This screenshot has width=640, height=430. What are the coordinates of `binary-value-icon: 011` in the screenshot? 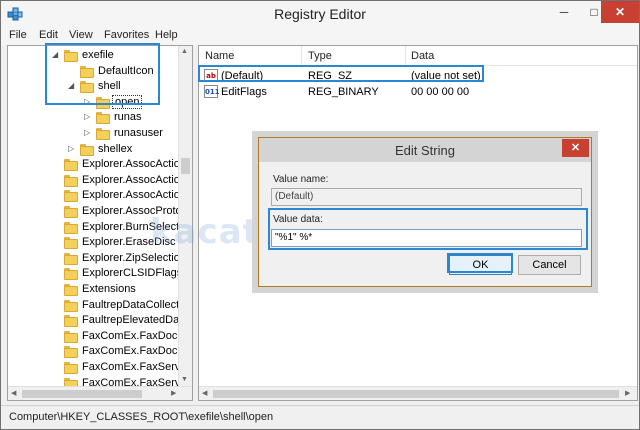 It's located at (212, 91).